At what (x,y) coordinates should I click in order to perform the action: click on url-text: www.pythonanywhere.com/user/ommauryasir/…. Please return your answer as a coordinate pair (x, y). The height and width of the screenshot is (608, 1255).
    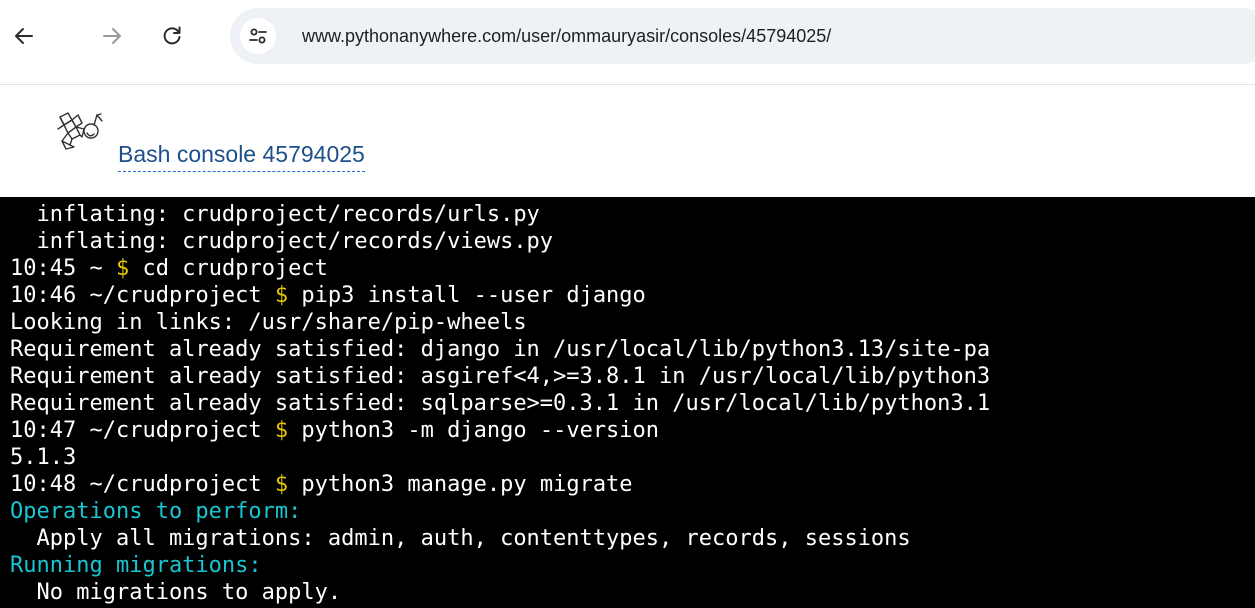
    Looking at the image, I should click on (566, 36).